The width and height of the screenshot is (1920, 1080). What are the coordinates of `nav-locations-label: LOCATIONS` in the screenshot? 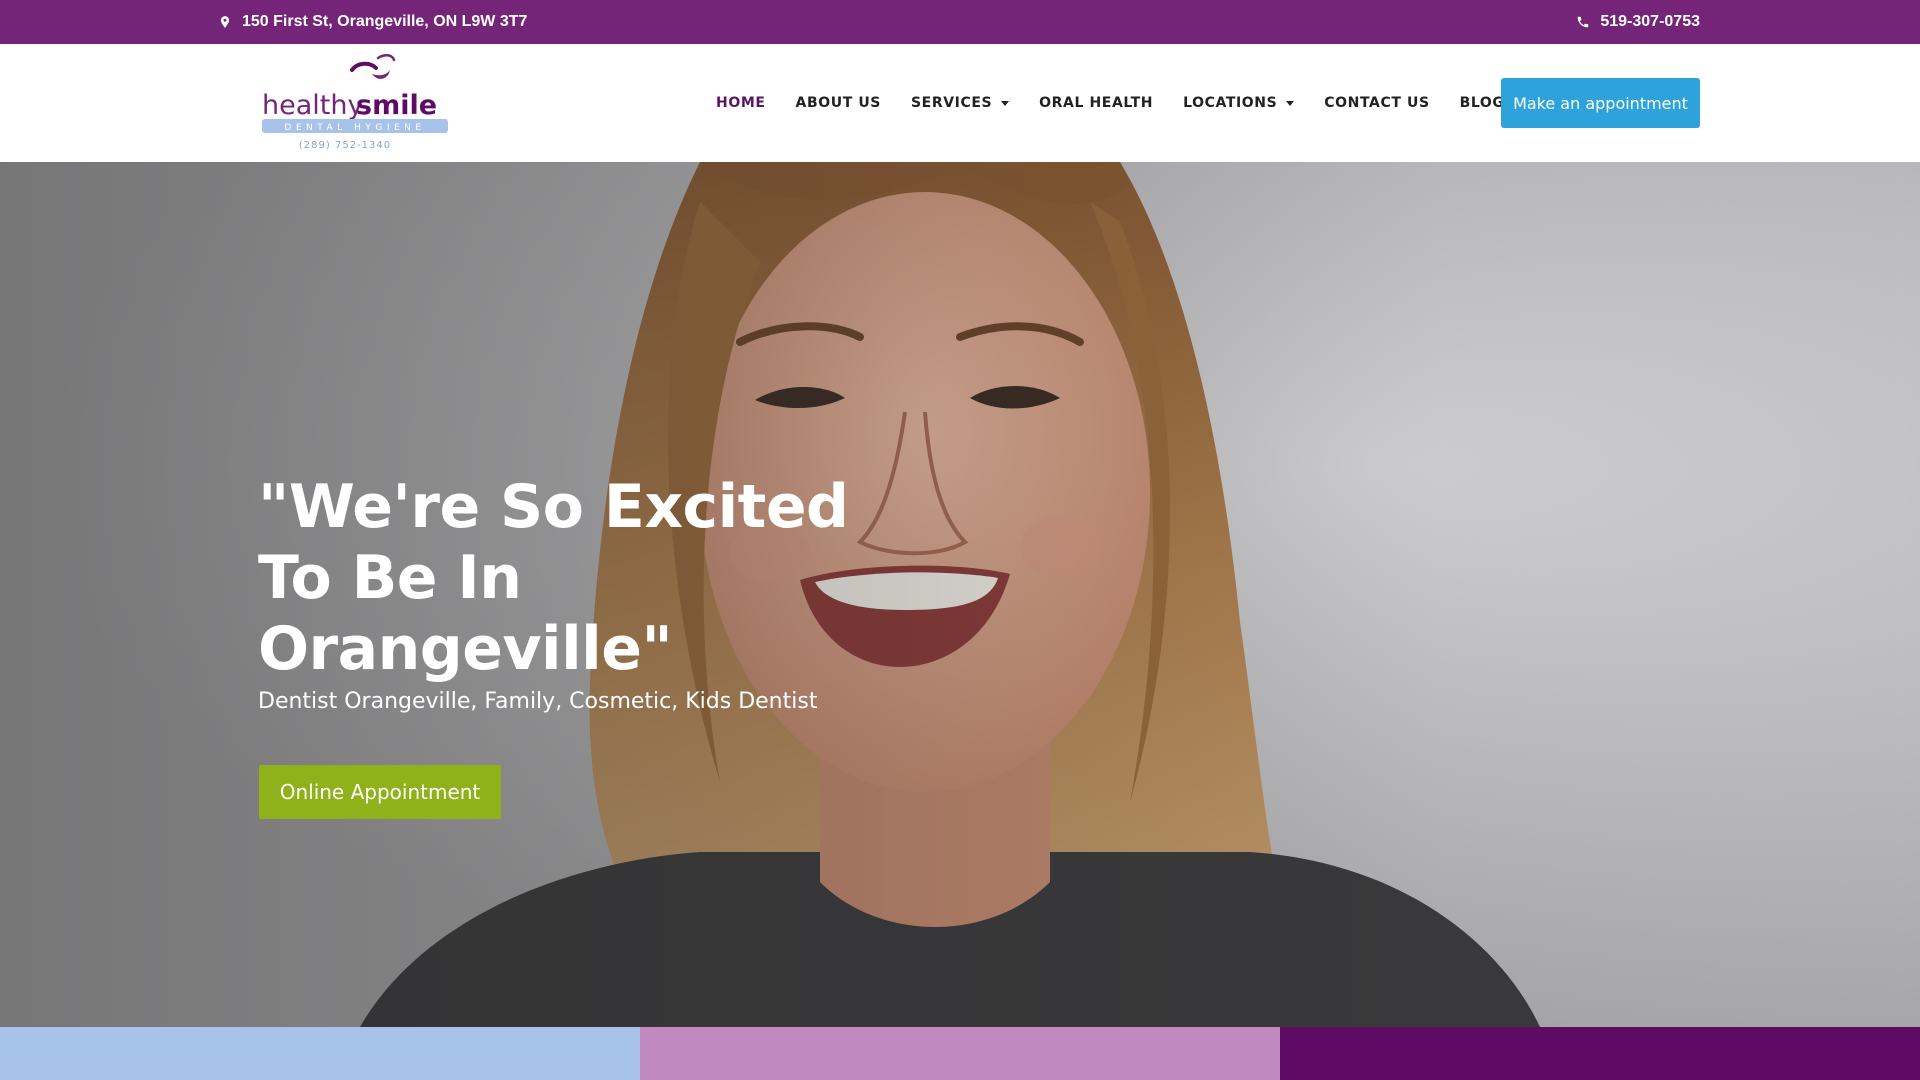 It's located at (1230, 103).